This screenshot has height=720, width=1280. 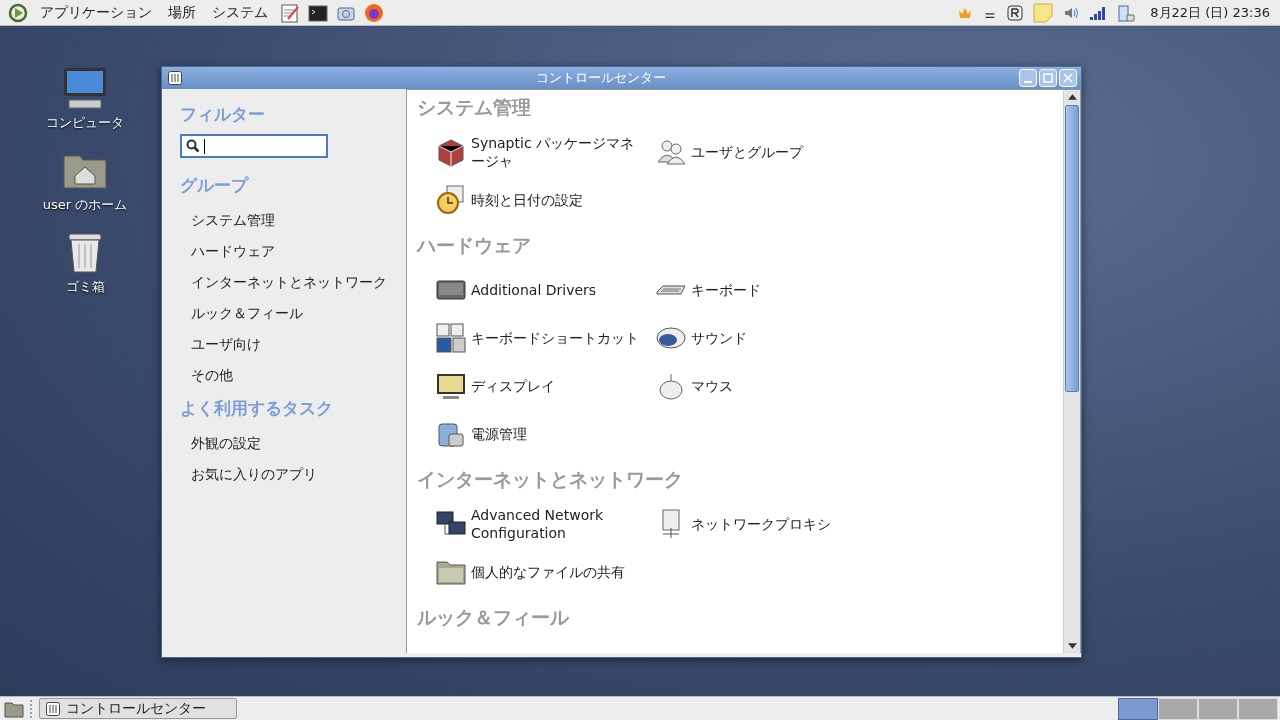 What do you see at coordinates (220, 344) in the screenshot?
I see `group-link: ユーザ向け` at bounding box center [220, 344].